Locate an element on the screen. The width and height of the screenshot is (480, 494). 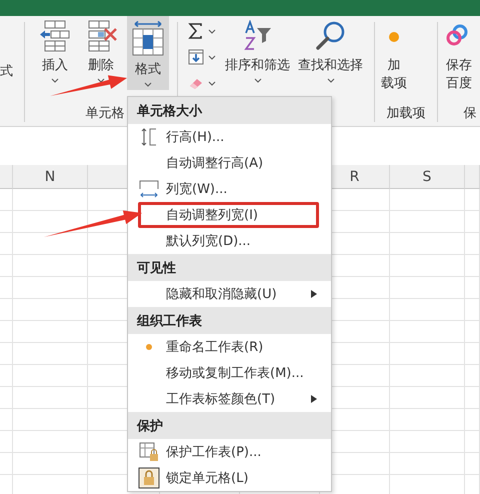
save-baidu-button: 保存 百度 is located at coordinates (458, 53).